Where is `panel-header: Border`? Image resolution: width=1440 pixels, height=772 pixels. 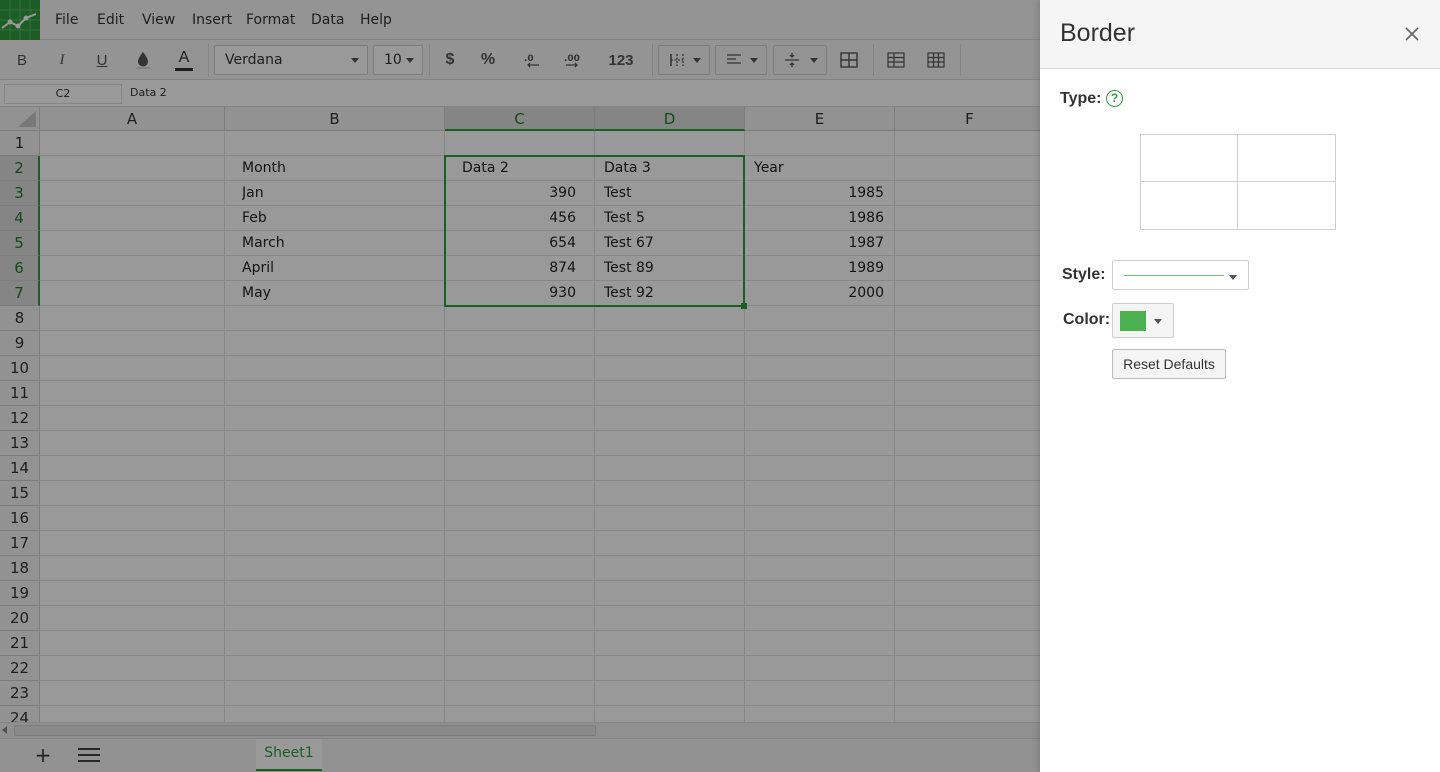
panel-header: Border is located at coordinates (1240, 34).